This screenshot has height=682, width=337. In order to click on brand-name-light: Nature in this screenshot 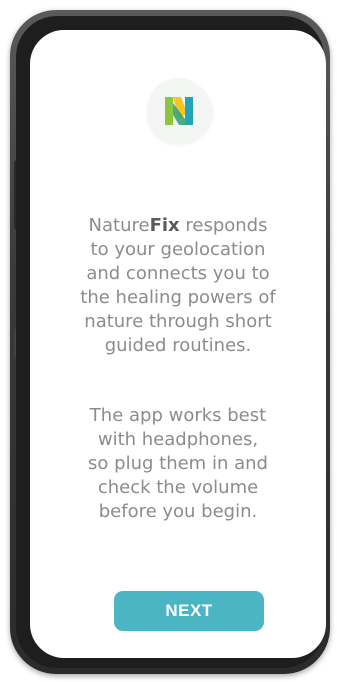, I will do `click(119, 225)`.